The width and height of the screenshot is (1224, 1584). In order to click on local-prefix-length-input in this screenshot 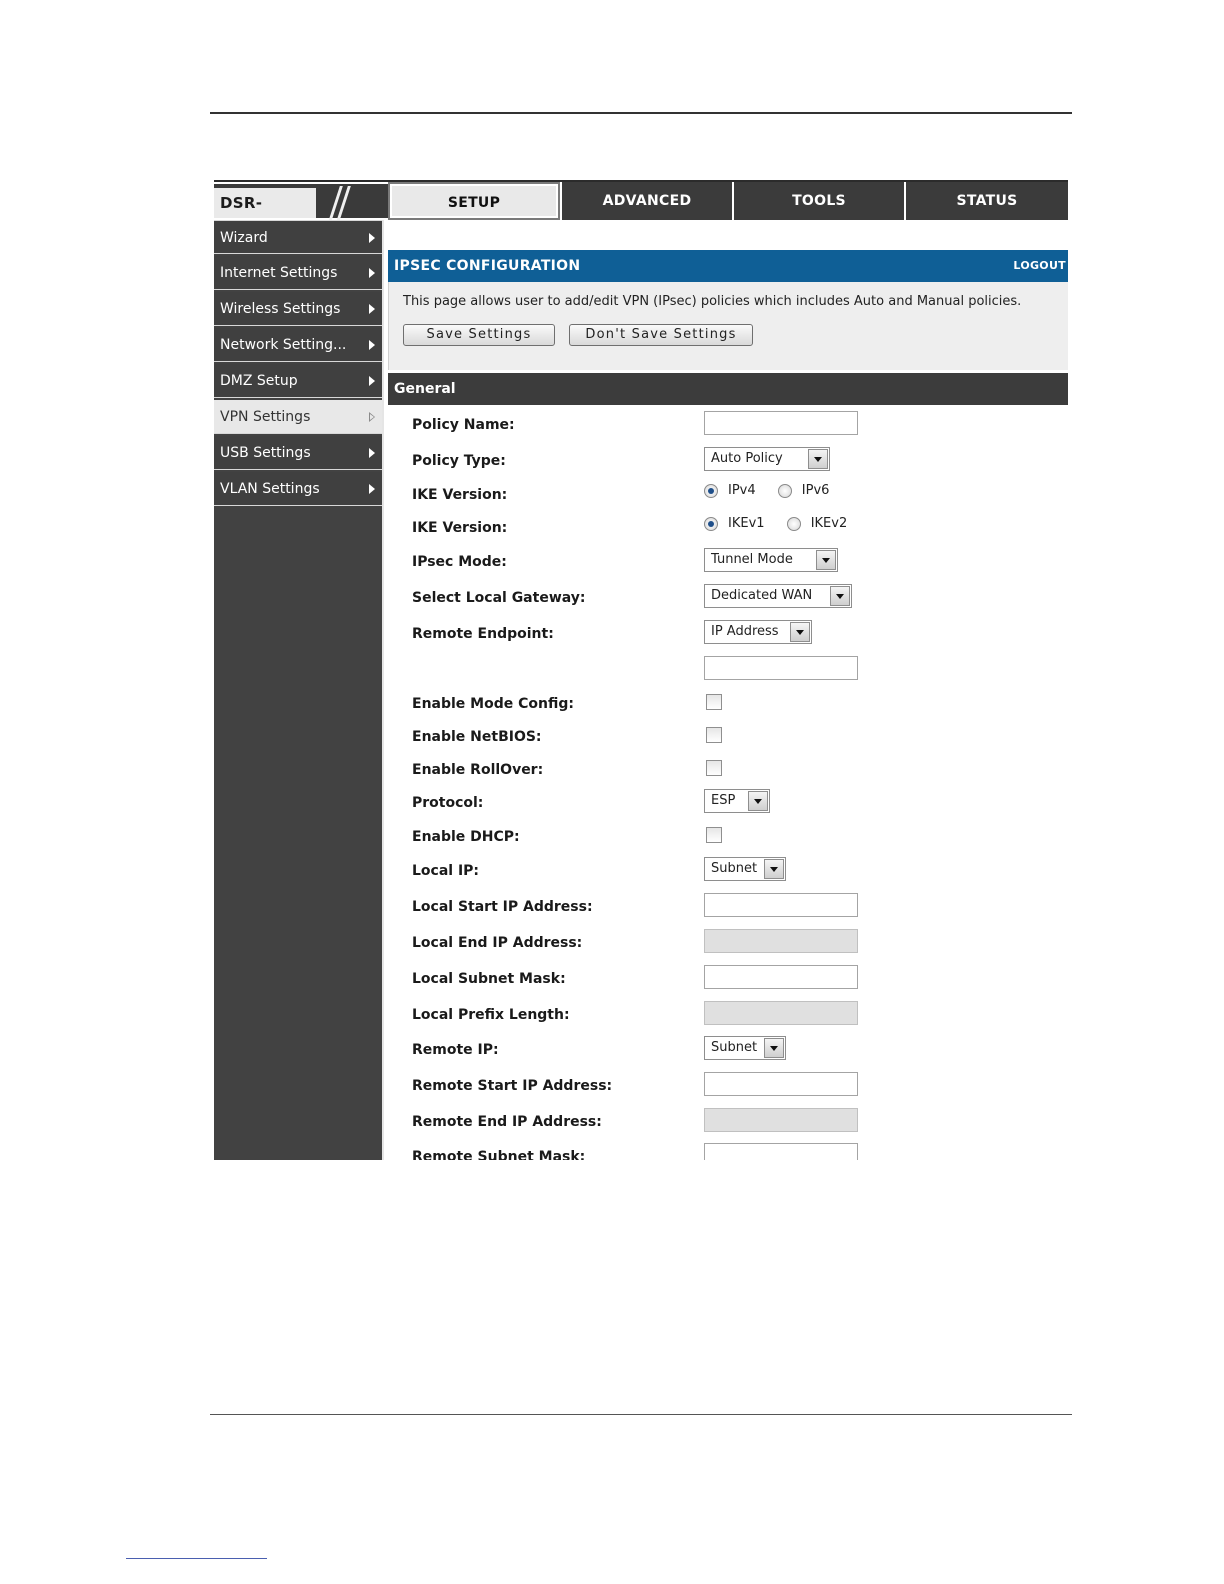, I will do `click(781, 1013)`.